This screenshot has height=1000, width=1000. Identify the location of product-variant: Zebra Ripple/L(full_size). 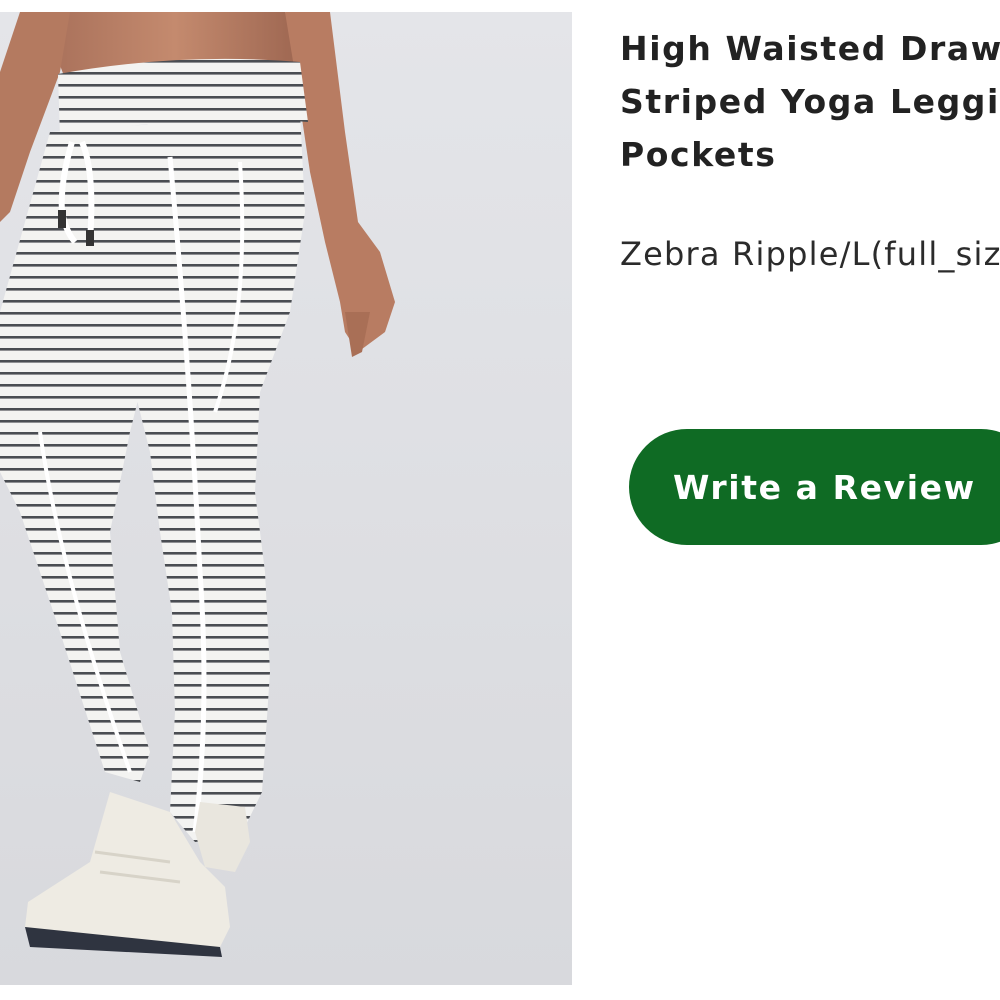
(810, 254).